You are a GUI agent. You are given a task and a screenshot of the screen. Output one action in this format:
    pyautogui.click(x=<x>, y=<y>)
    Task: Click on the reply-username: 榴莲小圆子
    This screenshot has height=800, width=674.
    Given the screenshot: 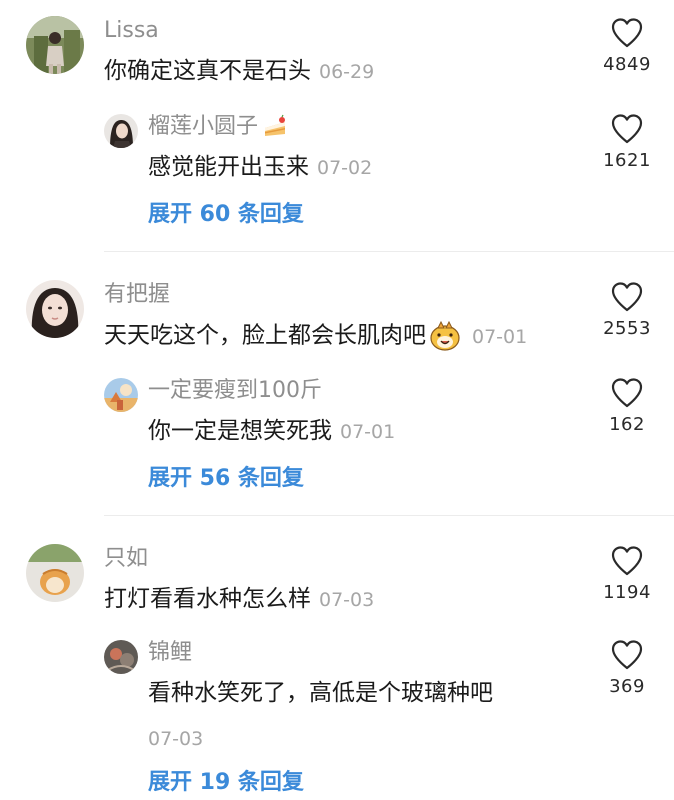 What is the action you would take?
    pyautogui.click(x=218, y=127)
    